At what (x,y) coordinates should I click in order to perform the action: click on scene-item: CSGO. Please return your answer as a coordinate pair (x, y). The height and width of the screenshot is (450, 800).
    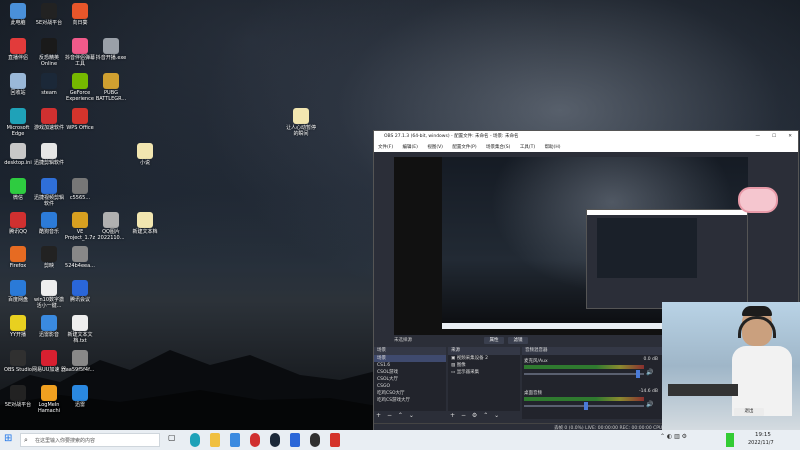
    Looking at the image, I should click on (410, 386).